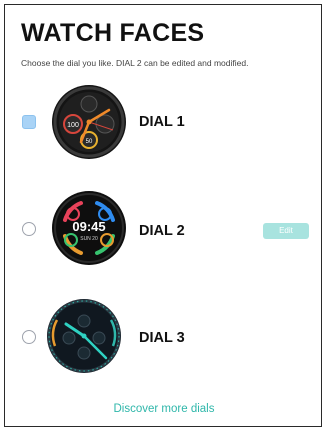  I want to click on dial1-face-text-b: 50, so click(89, 142).